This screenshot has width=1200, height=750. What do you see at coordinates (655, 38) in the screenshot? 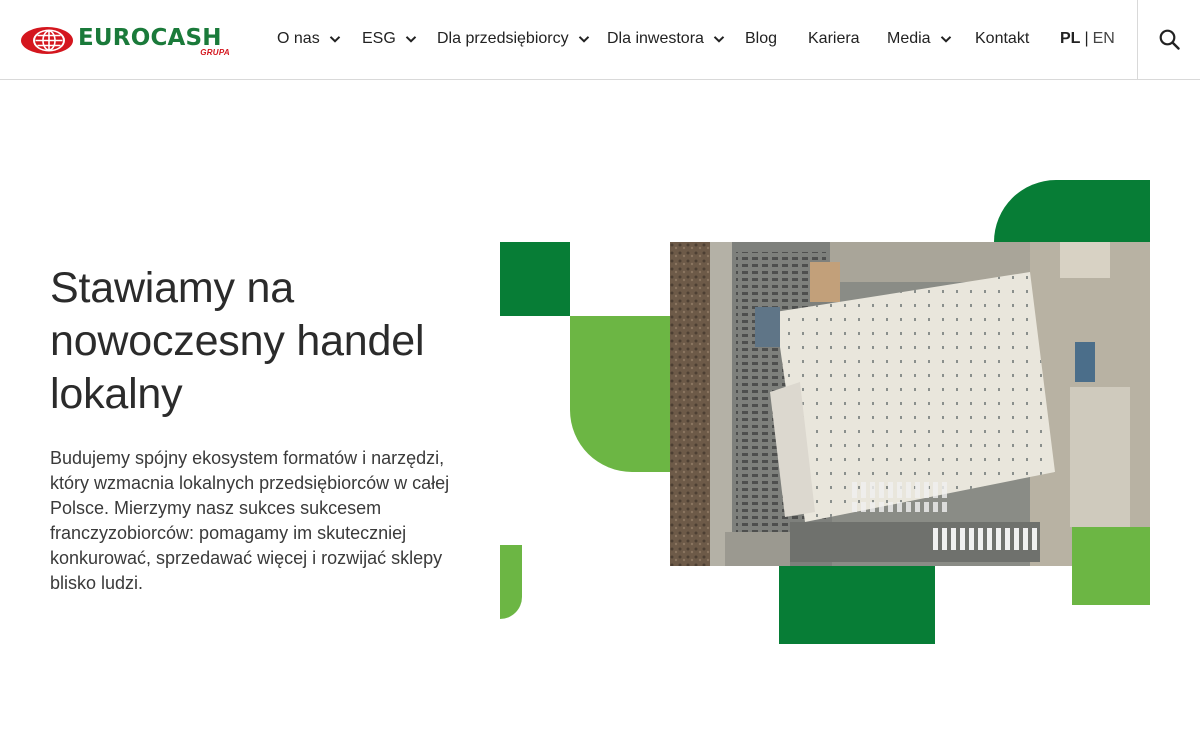
I see `nav-label: Dla inwestora` at bounding box center [655, 38].